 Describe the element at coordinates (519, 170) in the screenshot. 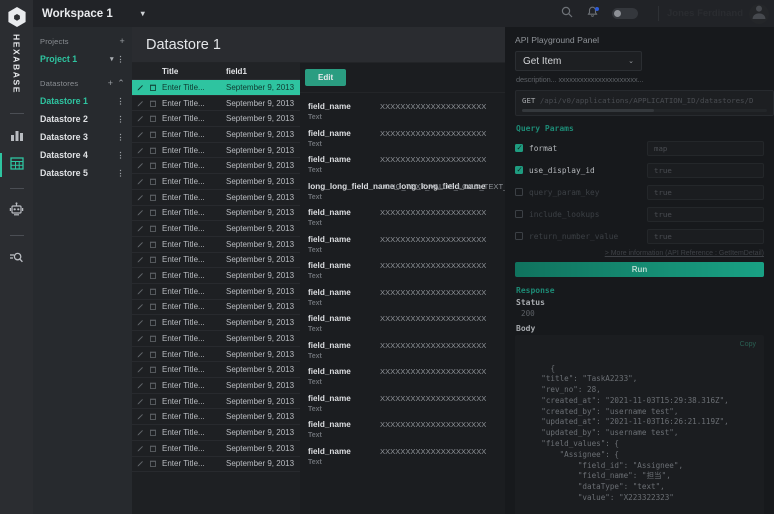

I see `checkbox-use_display_id` at that location.